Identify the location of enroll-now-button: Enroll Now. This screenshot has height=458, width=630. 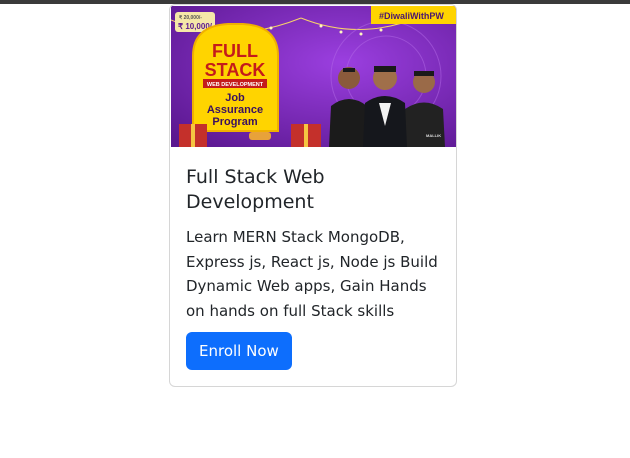
(239, 351).